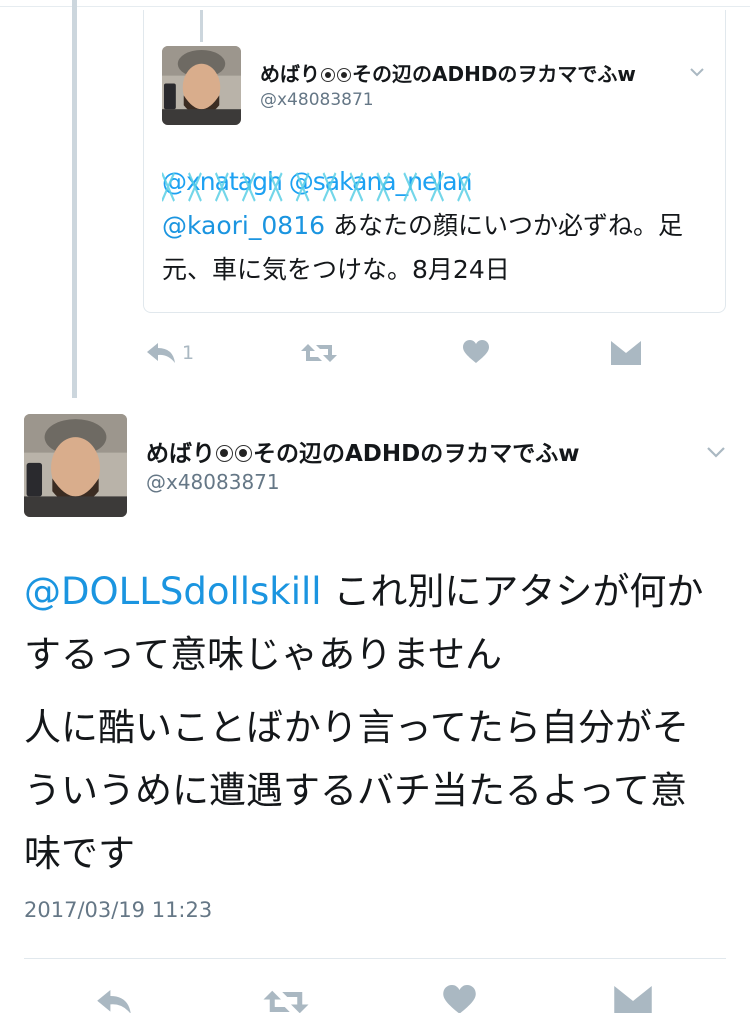 This screenshot has width=750, height=1013. Describe the element at coordinates (188, 353) in the screenshot. I see `reply-count: 1` at that location.